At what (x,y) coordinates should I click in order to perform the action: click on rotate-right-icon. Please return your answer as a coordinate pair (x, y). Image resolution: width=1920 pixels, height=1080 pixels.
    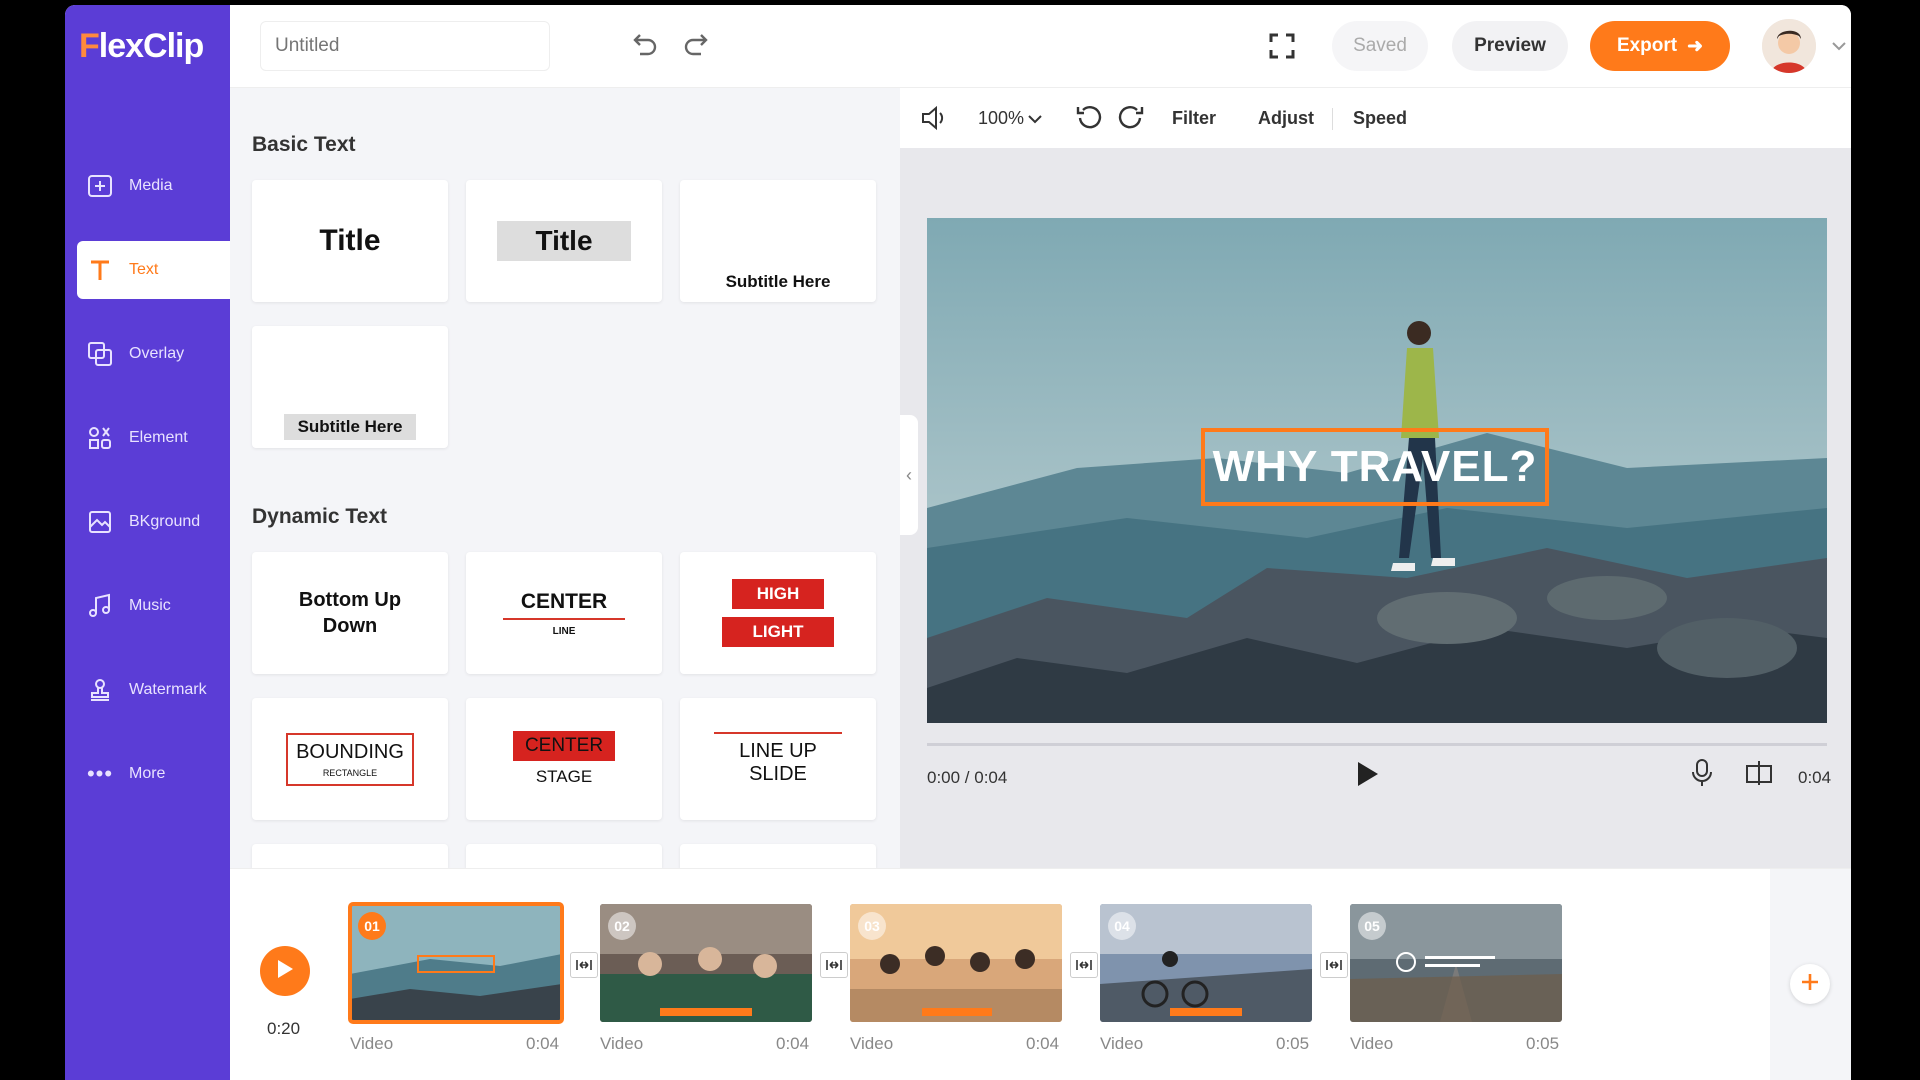
    Looking at the image, I should click on (1131, 118).